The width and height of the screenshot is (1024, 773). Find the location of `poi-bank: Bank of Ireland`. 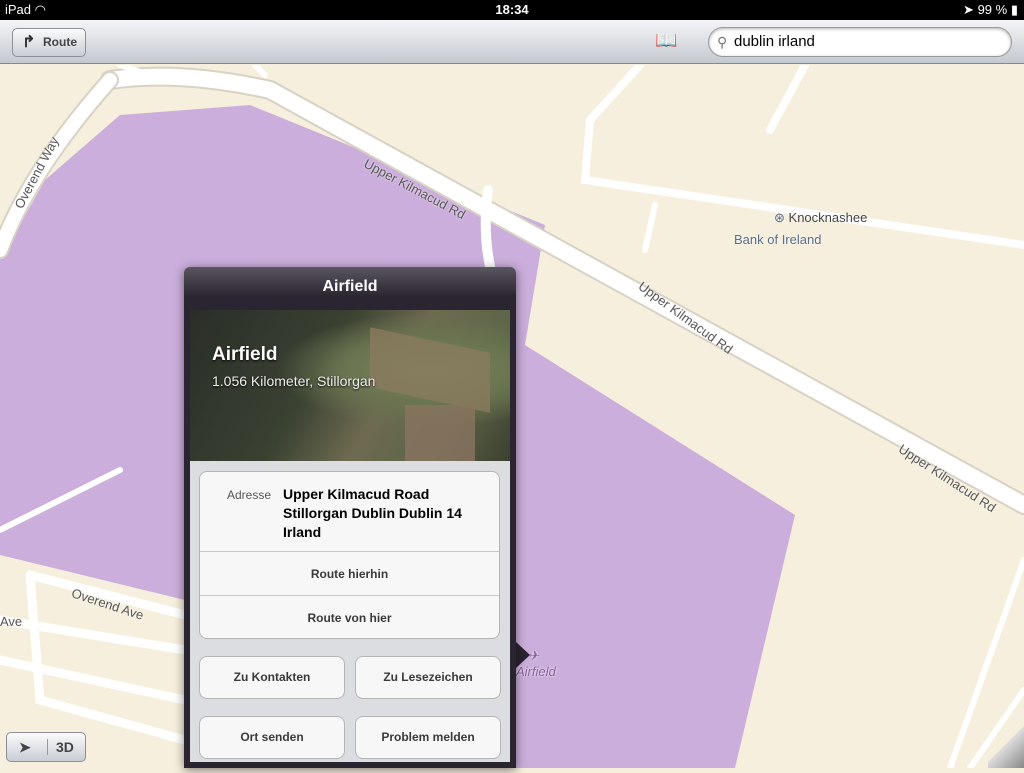

poi-bank: Bank of Ireland is located at coordinates (777, 239).